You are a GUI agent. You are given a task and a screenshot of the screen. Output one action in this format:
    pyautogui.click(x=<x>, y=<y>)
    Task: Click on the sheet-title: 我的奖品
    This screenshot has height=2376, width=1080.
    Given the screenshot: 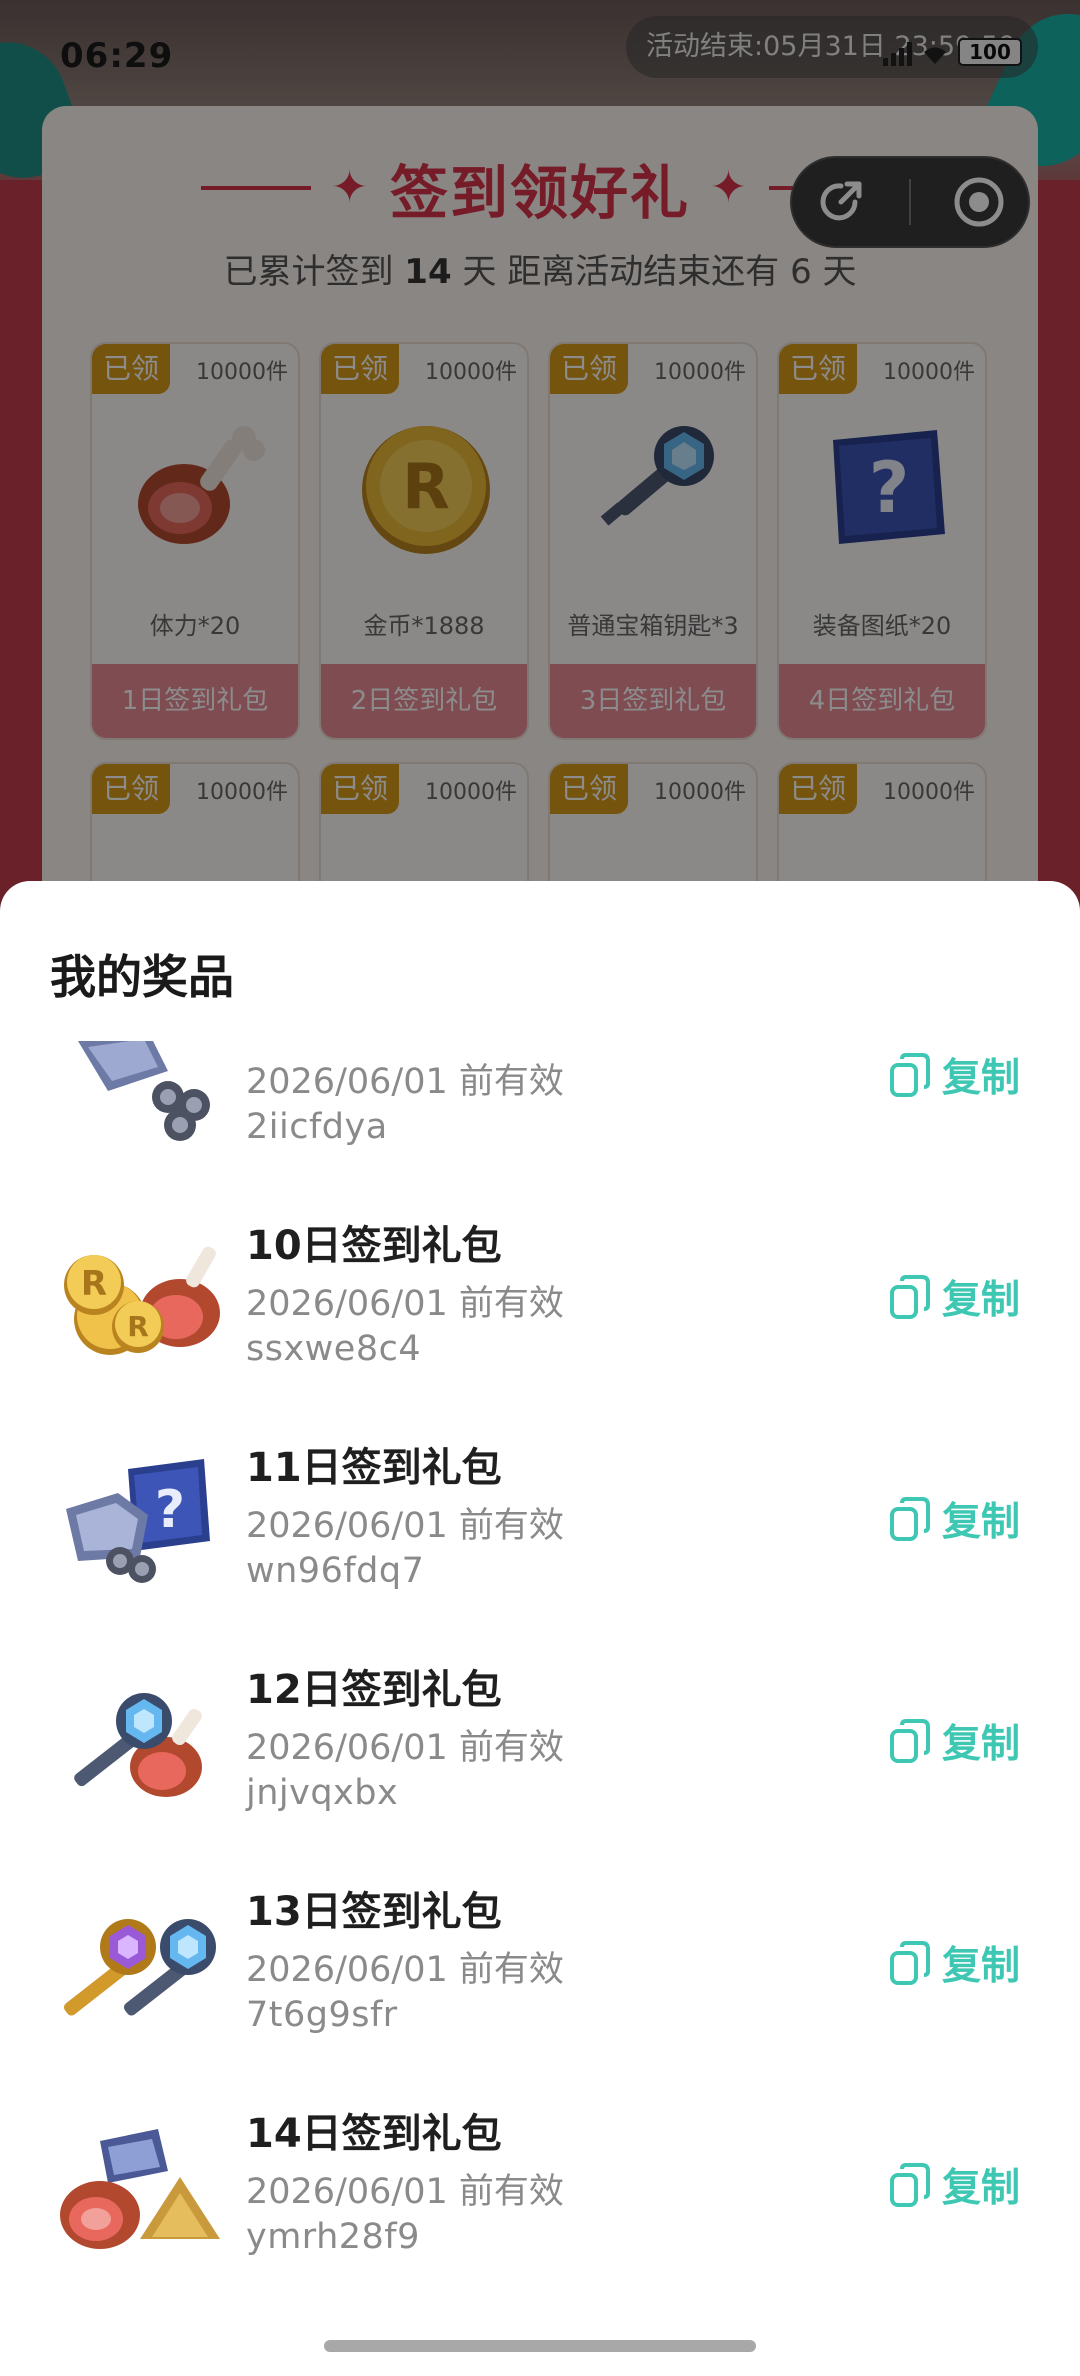 What is the action you would take?
    pyautogui.click(x=142, y=977)
    